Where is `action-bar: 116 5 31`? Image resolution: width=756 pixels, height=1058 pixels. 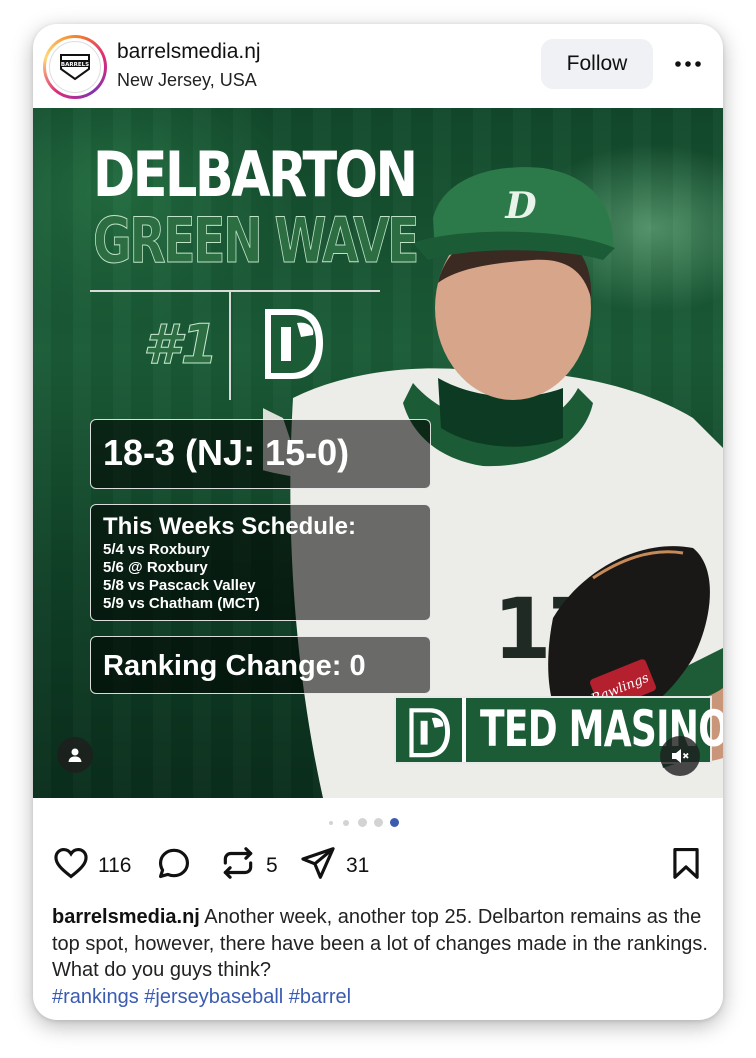 action-bar: 116 5 31 is located at coordinates (378, 869).